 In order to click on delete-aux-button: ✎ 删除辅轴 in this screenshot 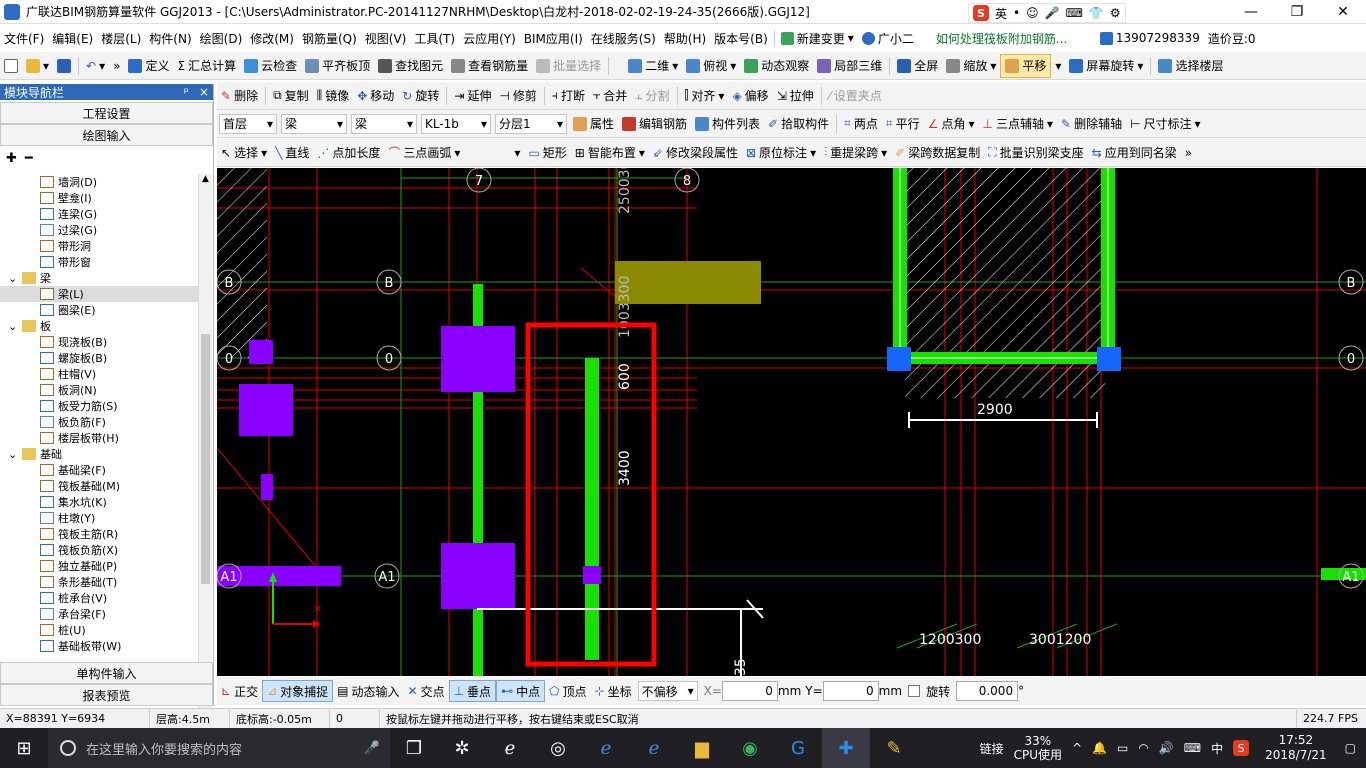, I will do `click(1091, 124)`.